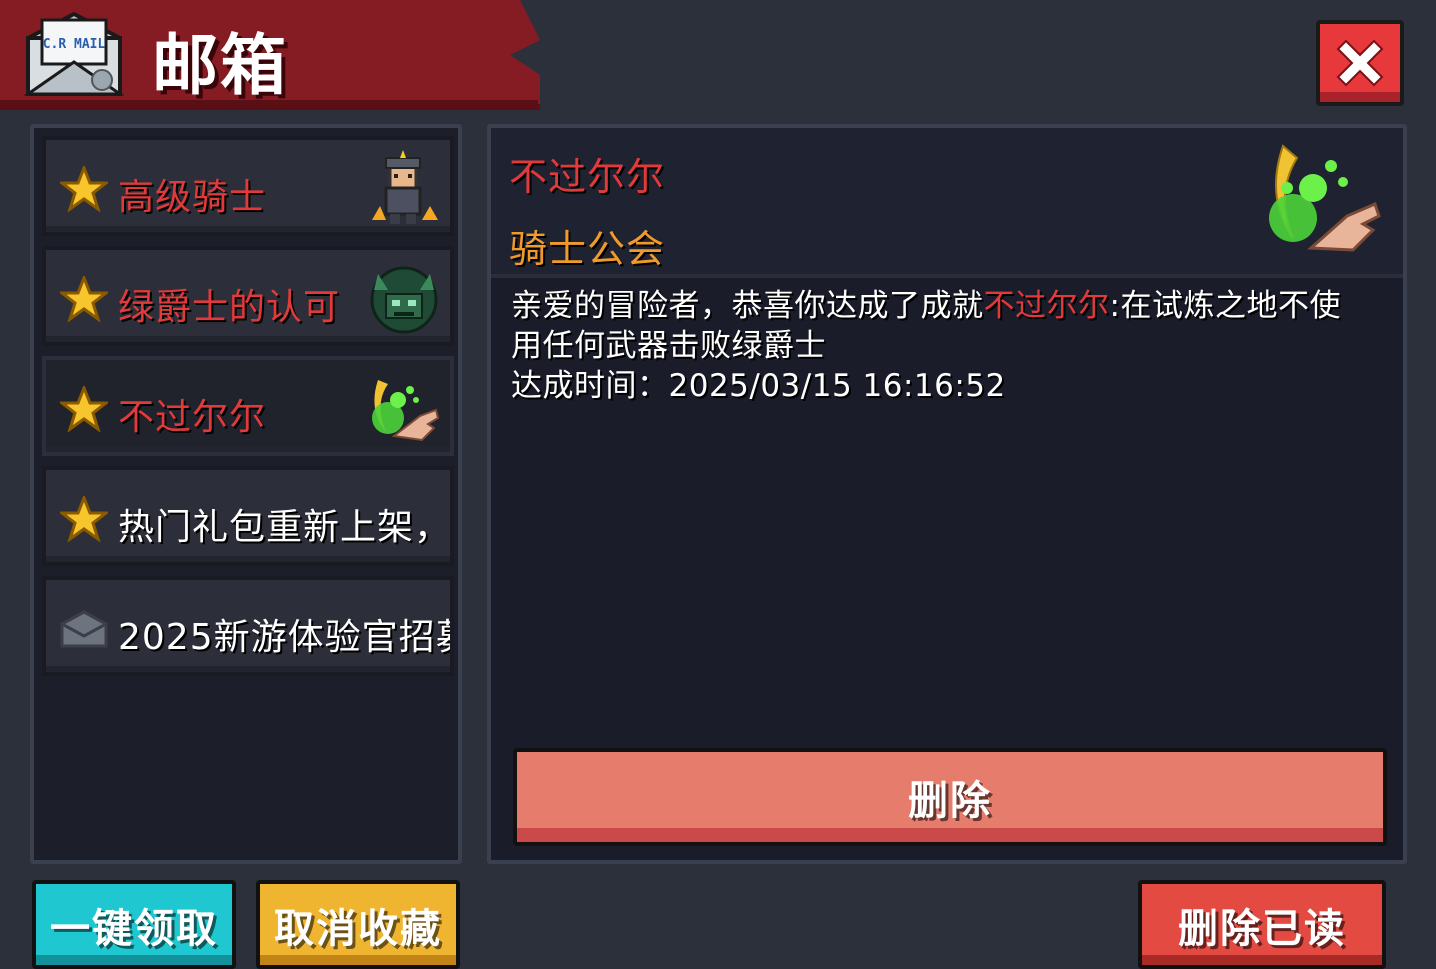 Image resolution: width=1436 pixels, height=969 pixels. I want to click on close-button, so click(1360, 63).